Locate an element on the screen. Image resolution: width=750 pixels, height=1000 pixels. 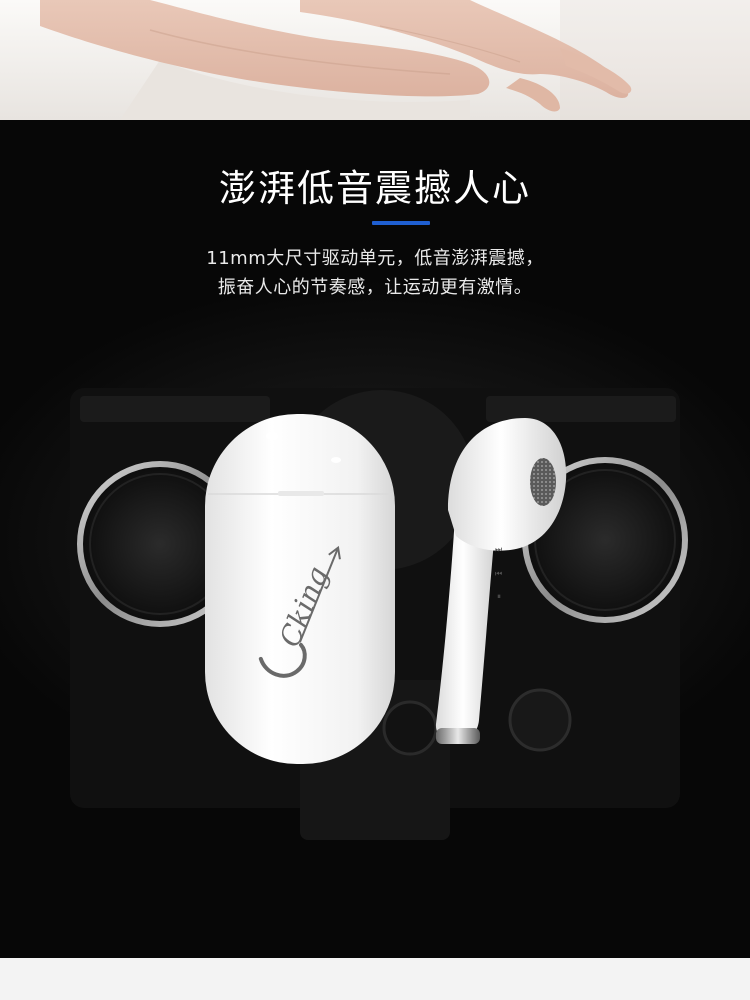
description-line-1: 11mm大尺寸驱动单元，低音澎湃震撼， is located at coordinates (375, 258).